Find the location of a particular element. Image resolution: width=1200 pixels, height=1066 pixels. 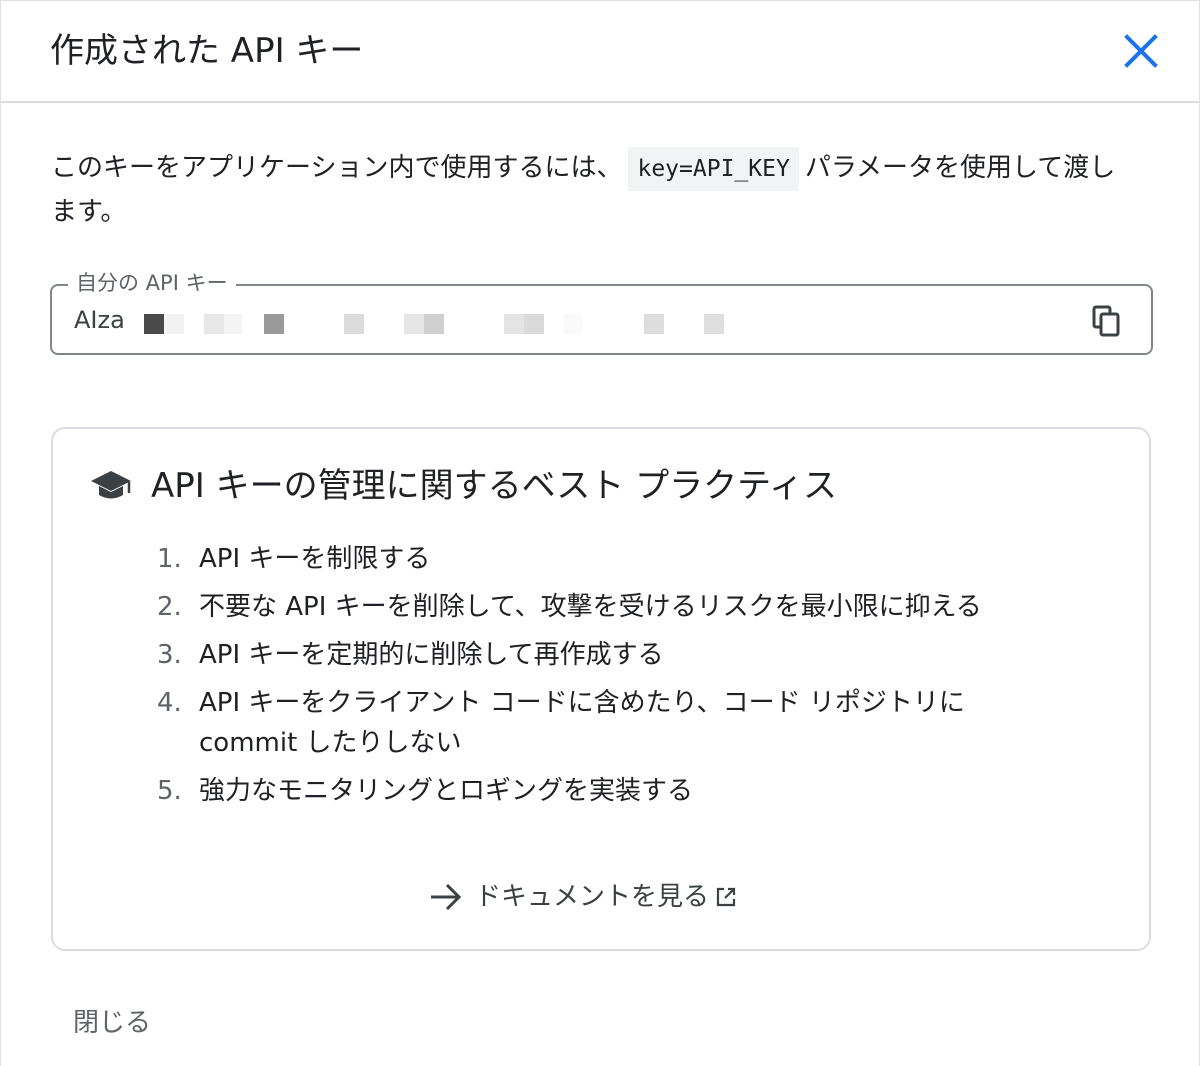

arrow-right-icon is located at coordinates (446, 897).